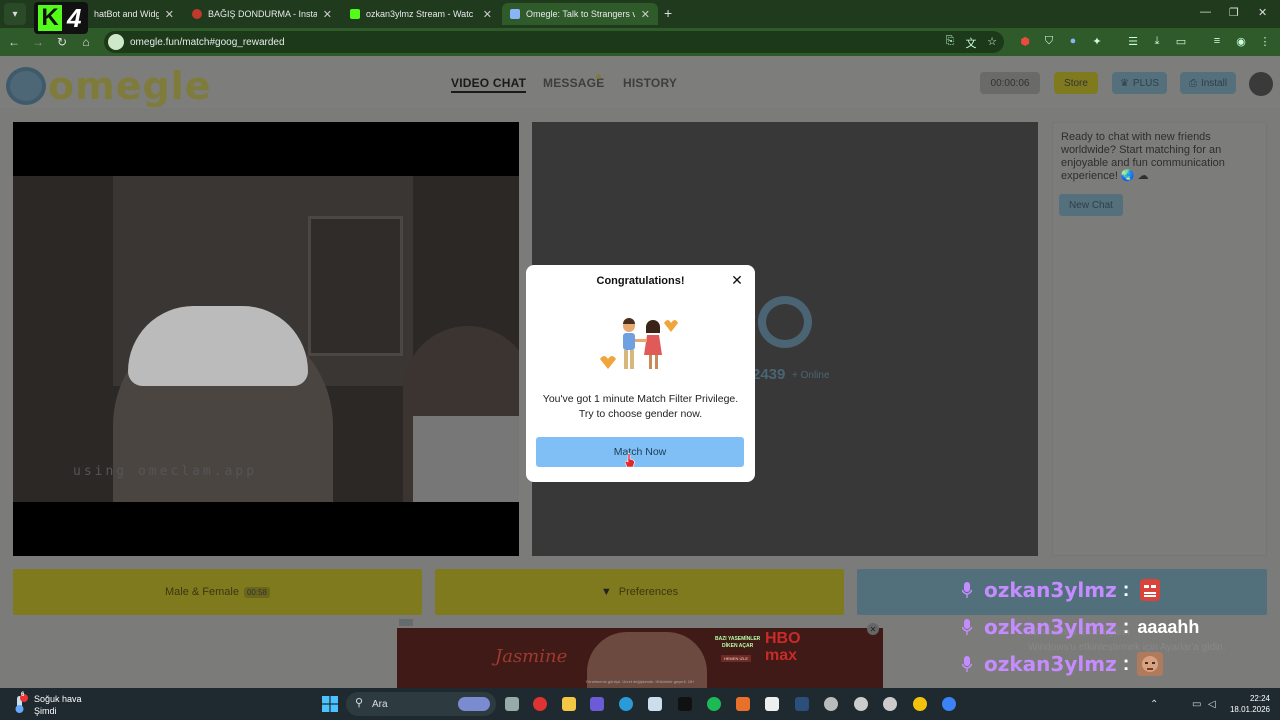 This screenshot has height=720, width=1280. What do you see at coordinates (58, 705) in the screenshot?
I see `weather-widget: Soğuk hava Şimdi` at bounding box center [58, 705].